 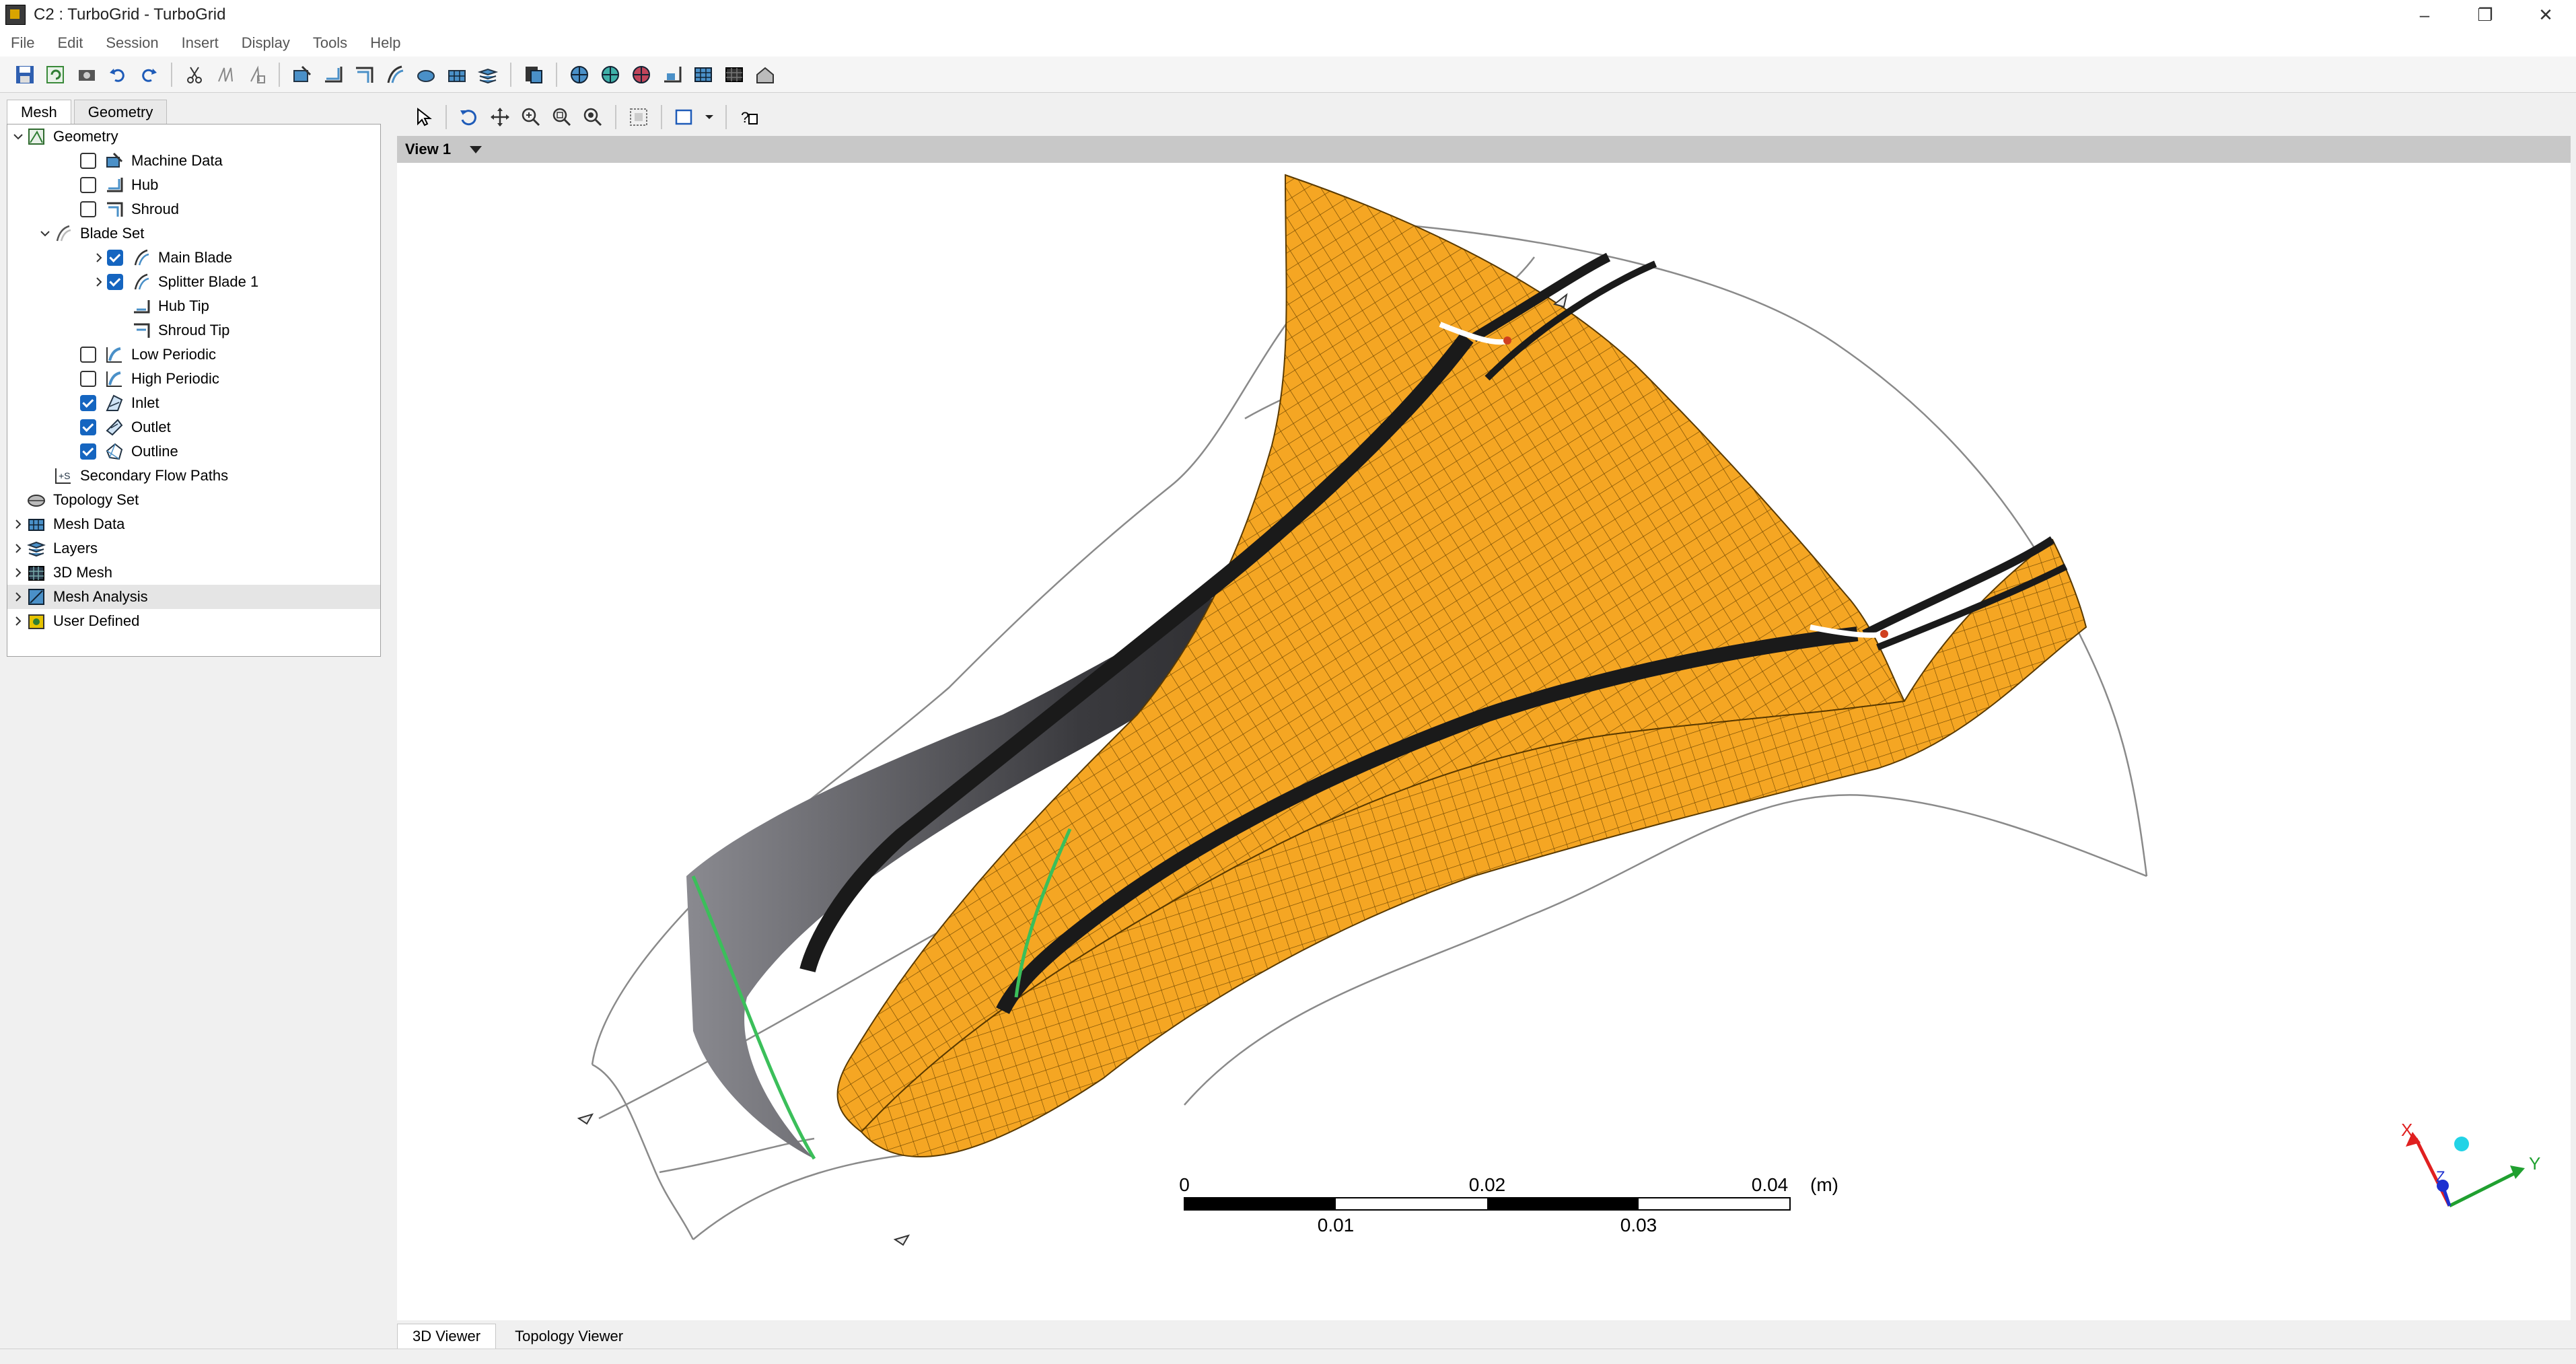 I want to click on layers-tool-icon, so click(x=488, y=74).